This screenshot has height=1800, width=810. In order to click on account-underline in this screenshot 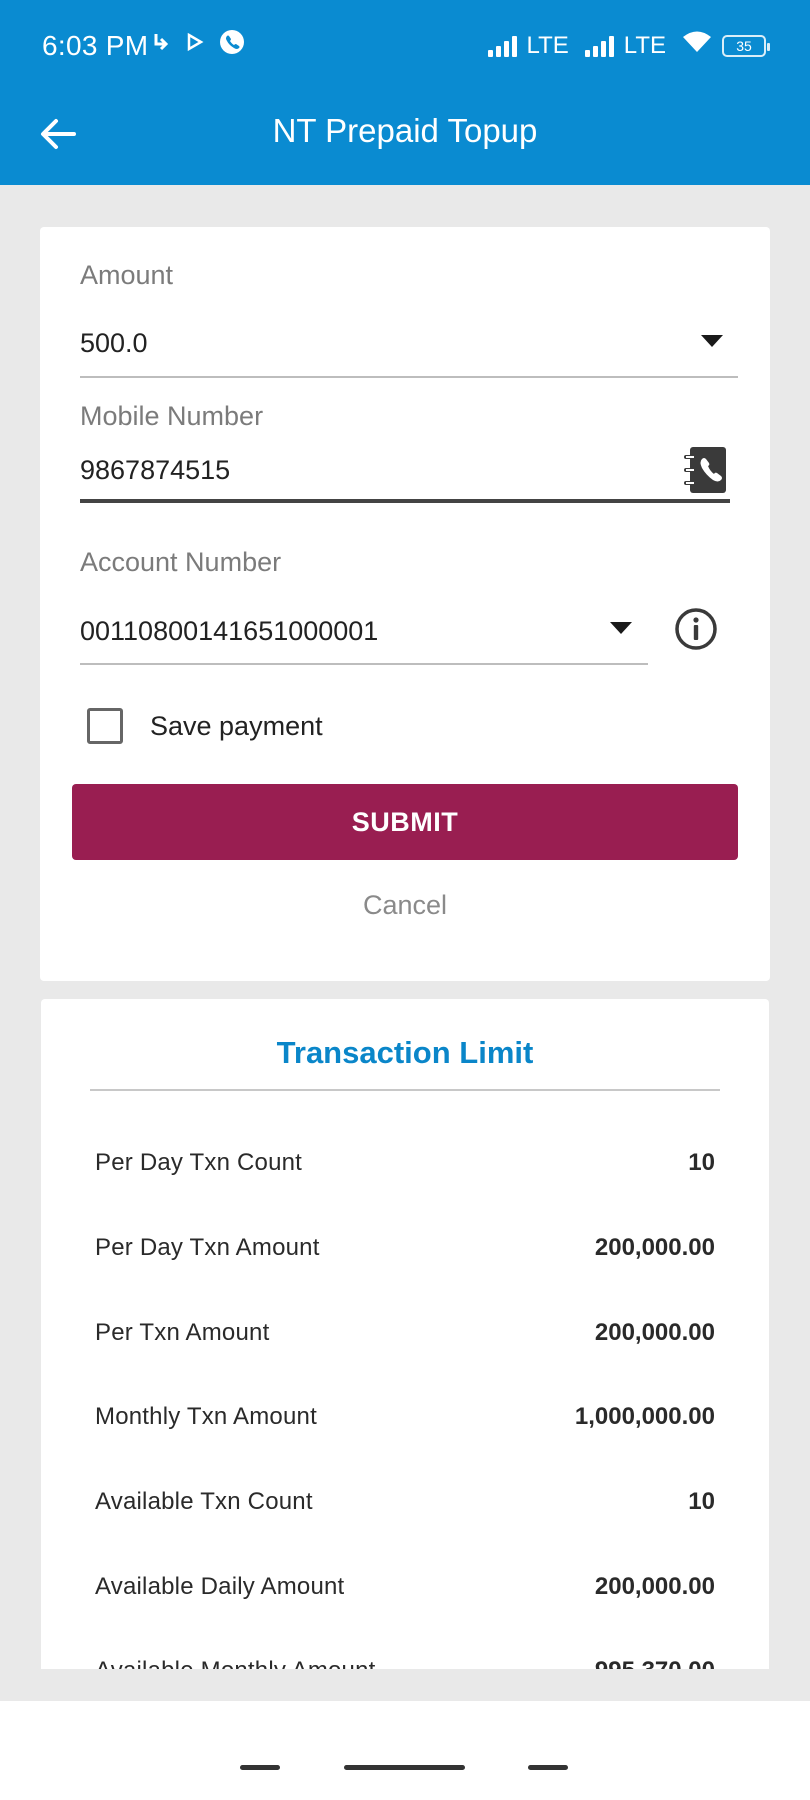, I will do `click(364, 664)`.